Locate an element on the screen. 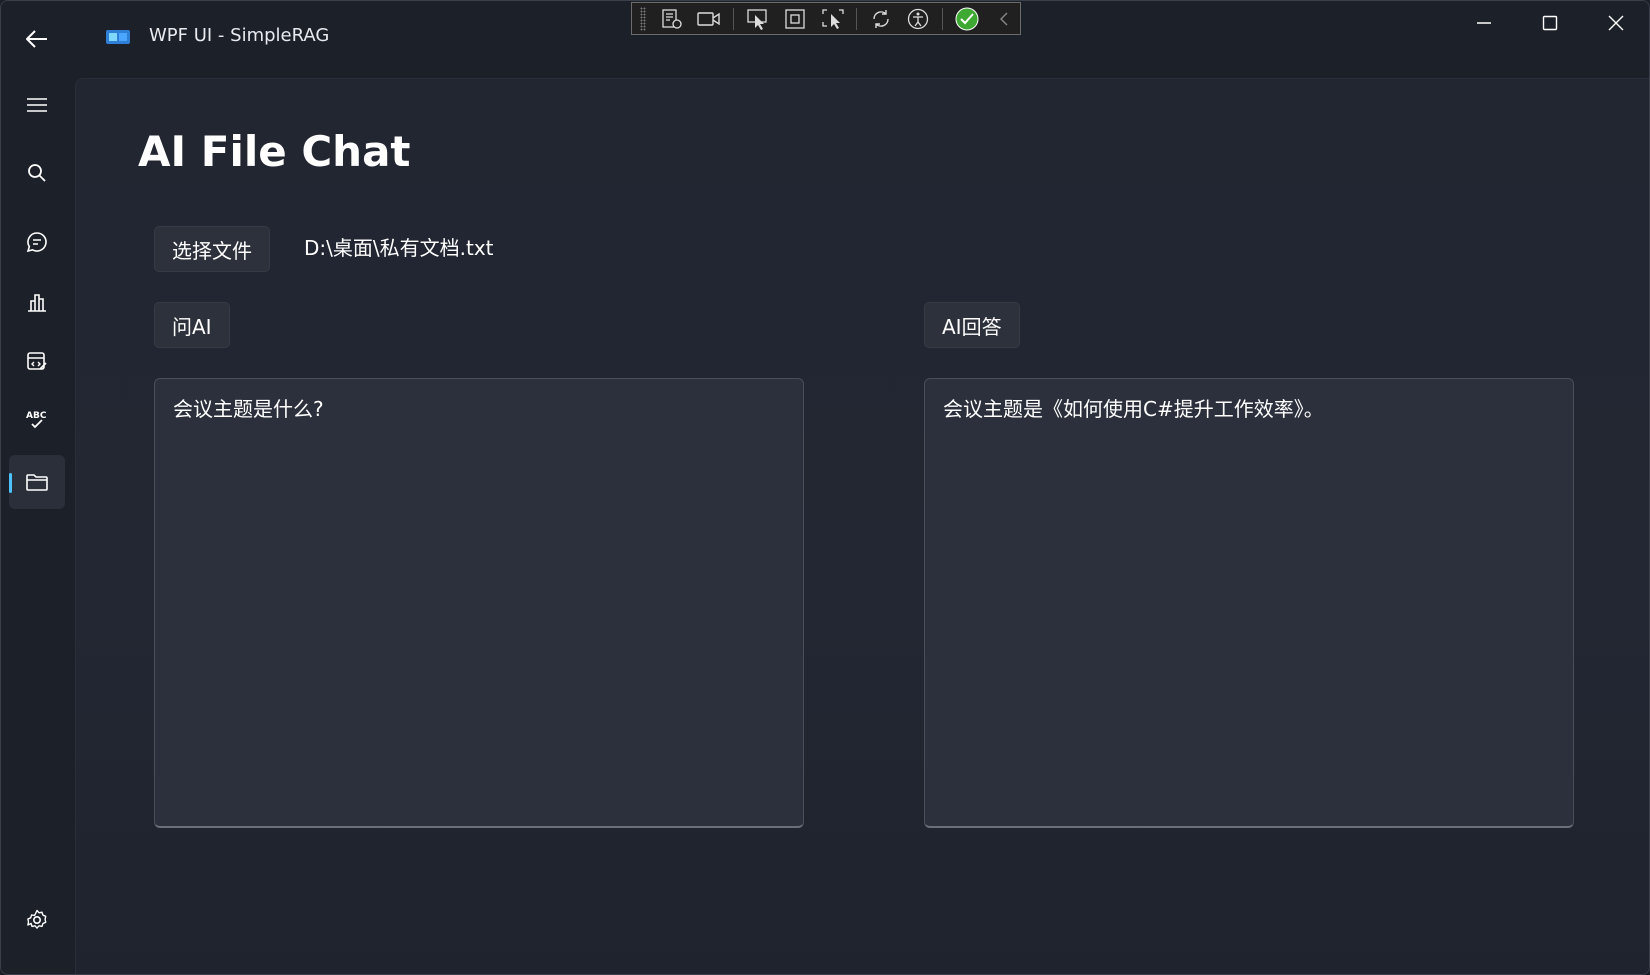  chat-icon is located at coordinates (36, 242).